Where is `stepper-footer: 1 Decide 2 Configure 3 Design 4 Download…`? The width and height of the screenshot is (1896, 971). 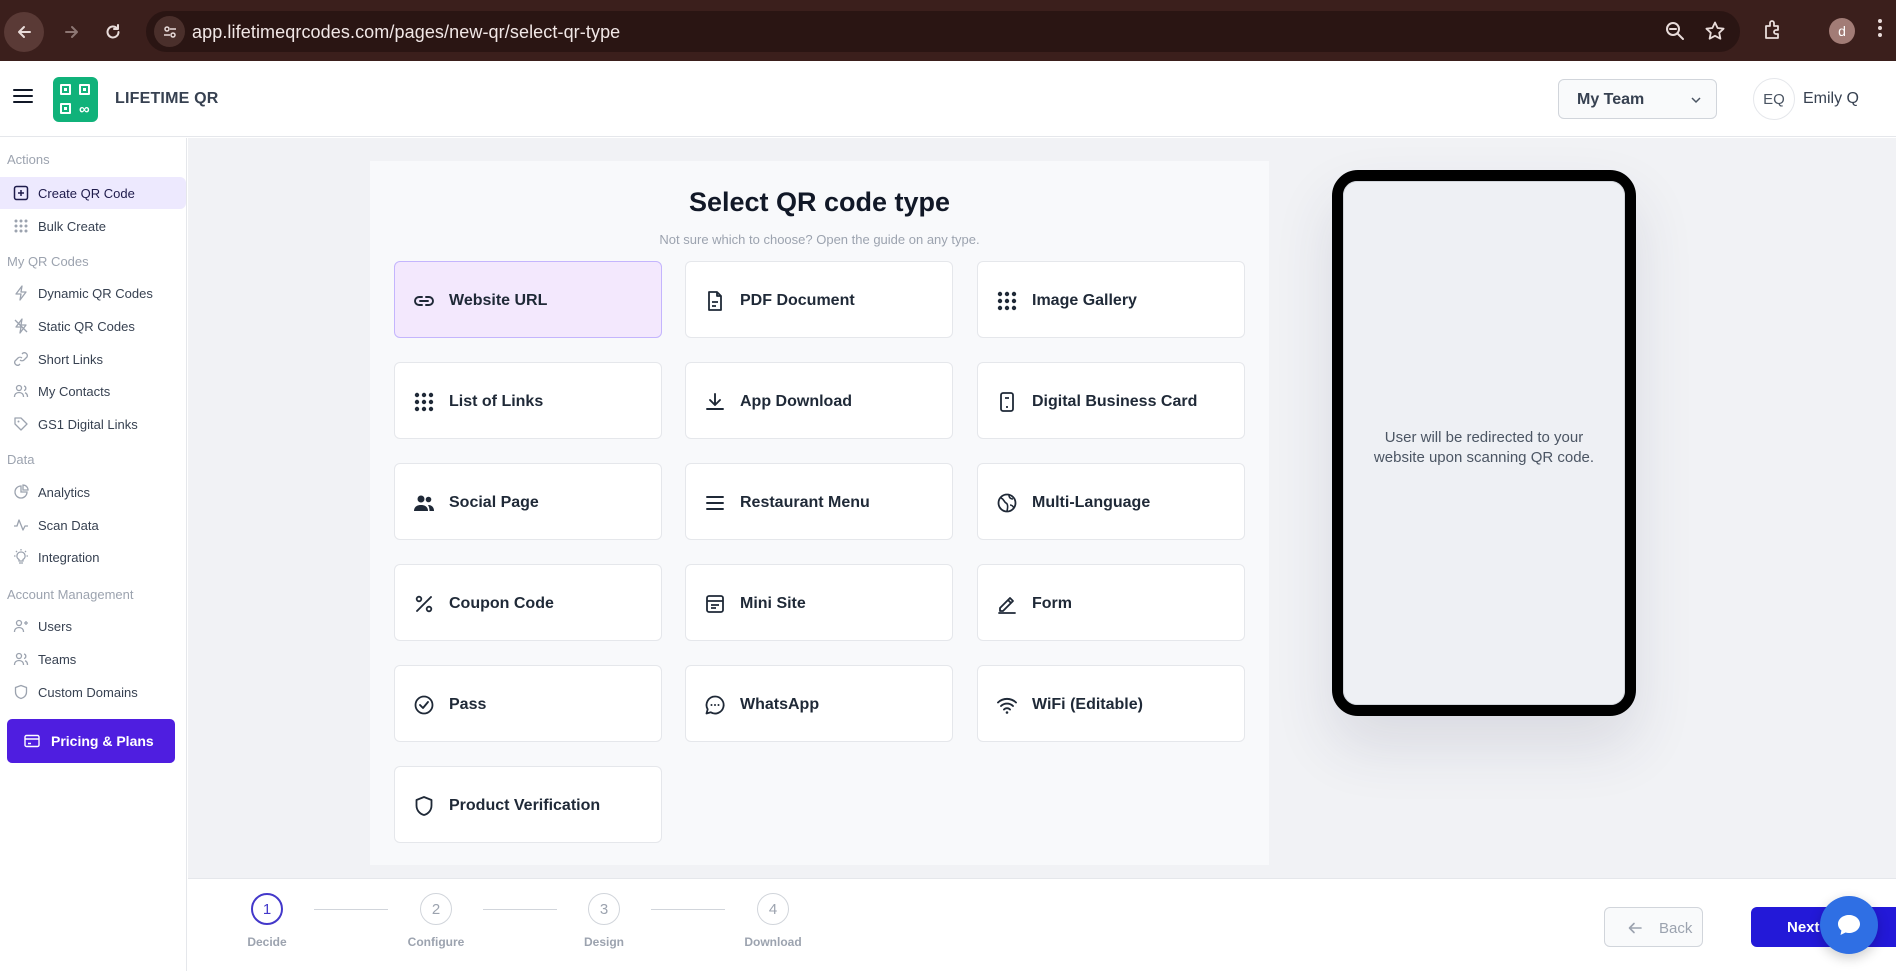 stepper-footer: 1 Decide 2 Configure 3 Design 4 Download… is located at coordinates (1042, 924).